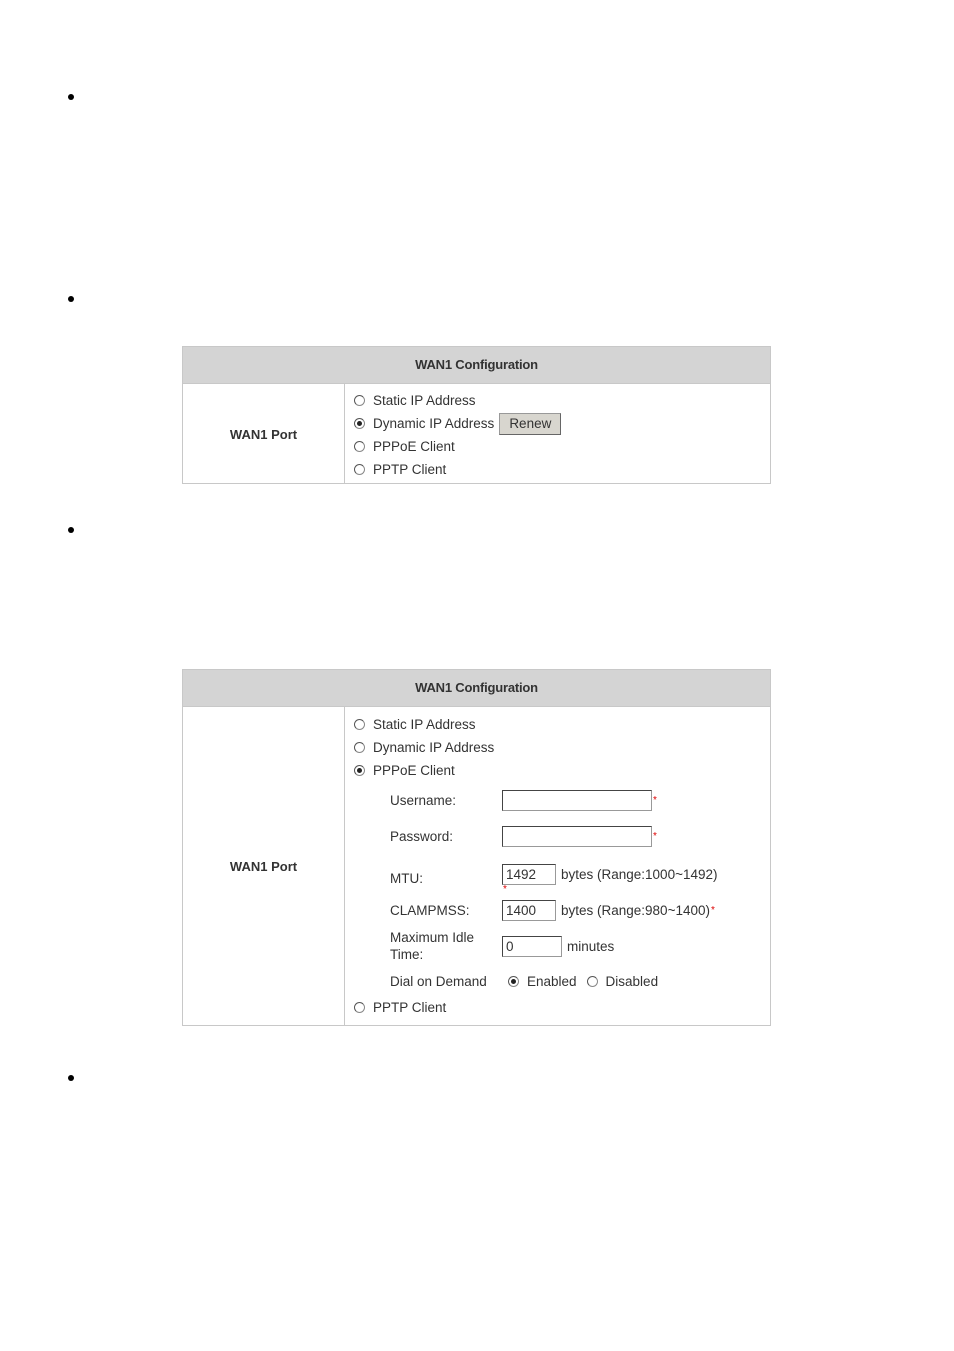  I want to click on option-dynamic-ip: Dynamic IP Address, so click(562, 747).